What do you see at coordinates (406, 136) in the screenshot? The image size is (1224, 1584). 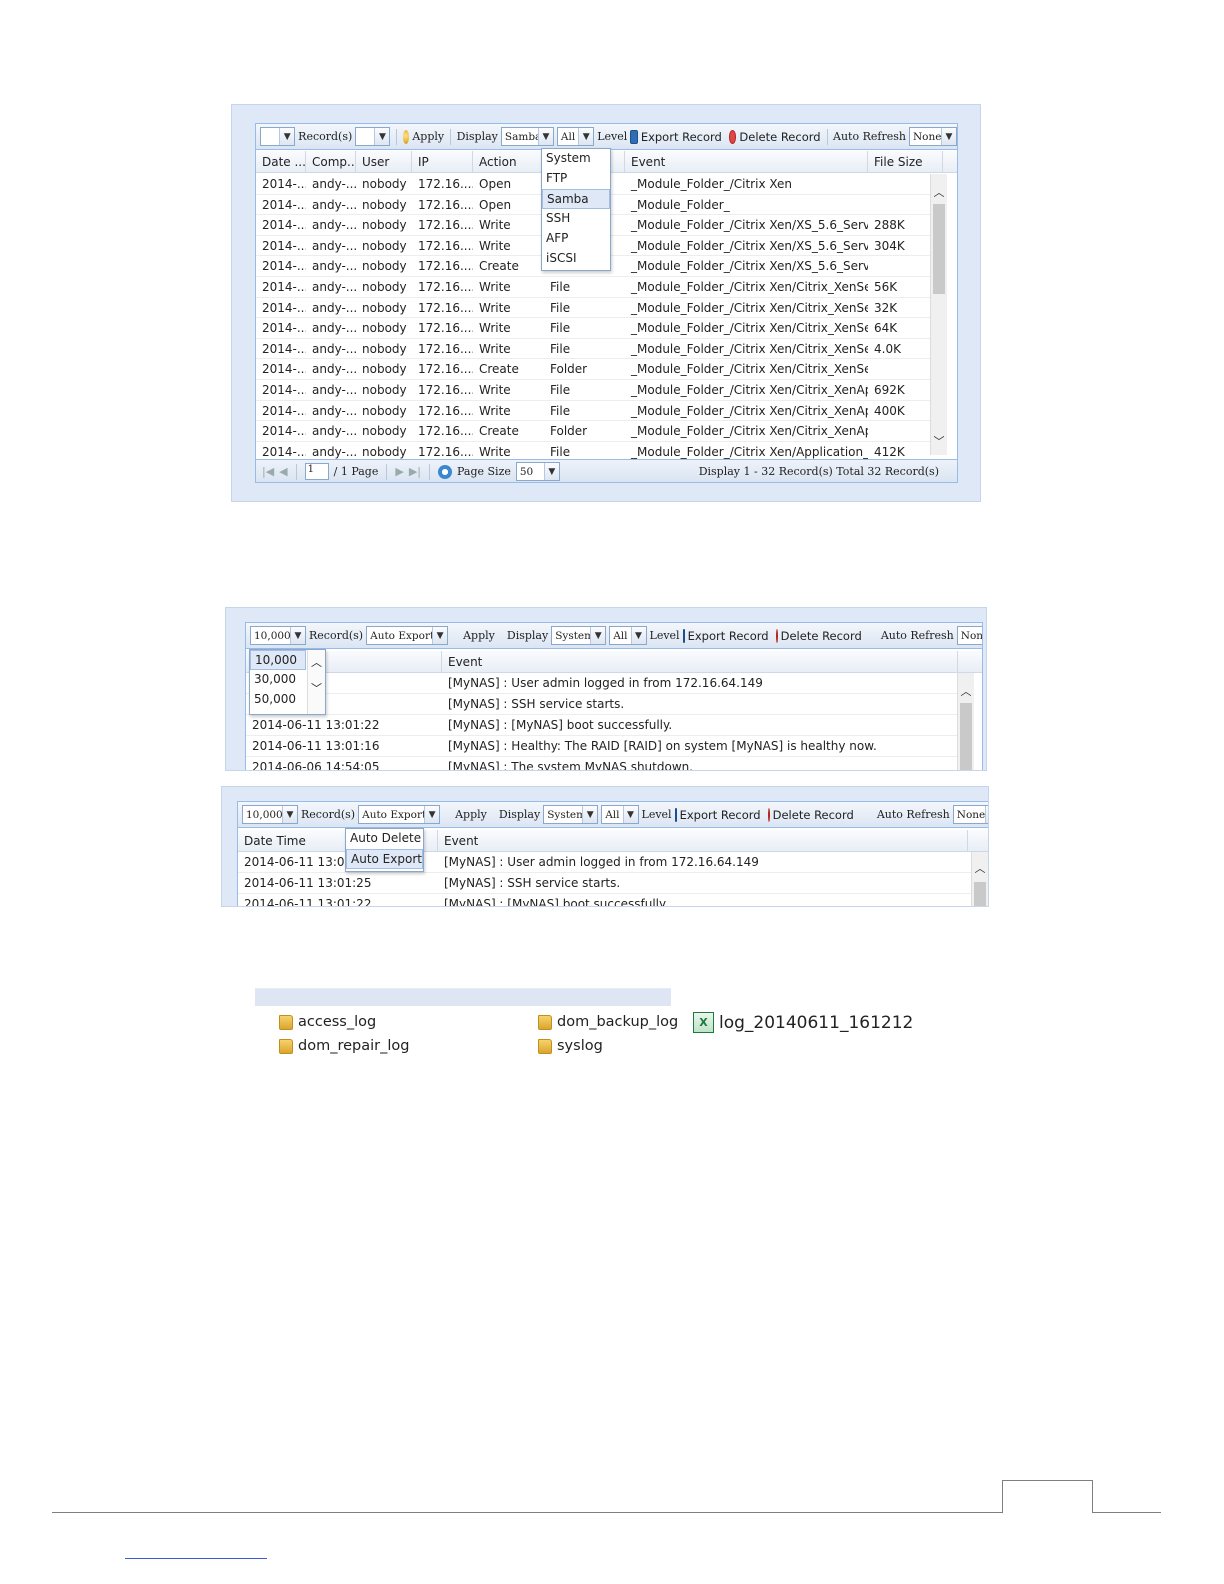 I see `apply-icon` at bounding box center [406, 136].